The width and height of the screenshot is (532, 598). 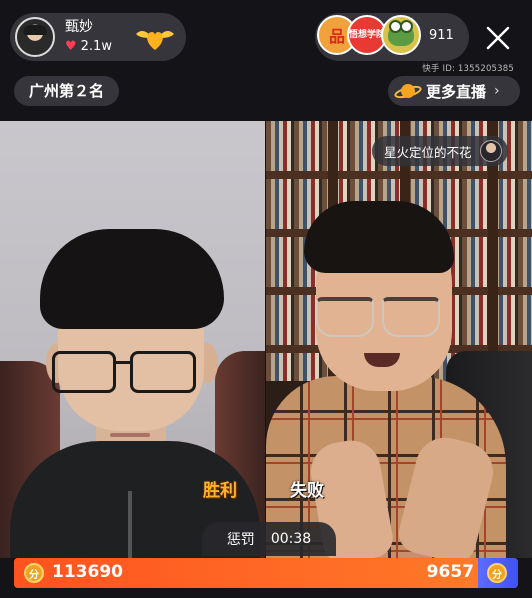 I want to click on host-info-pill: 甄妙 ♥ 2.1w, so click(x=98, y=37).